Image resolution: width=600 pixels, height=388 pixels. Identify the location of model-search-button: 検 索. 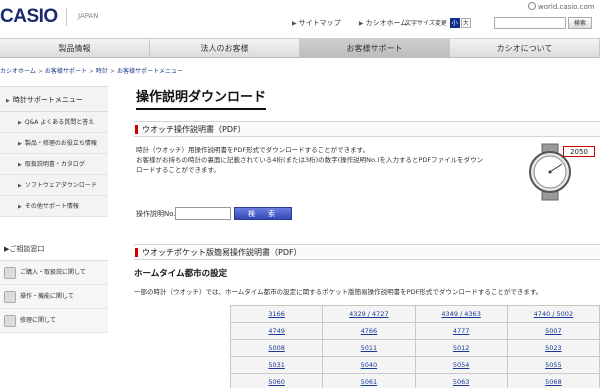
(263, 213).